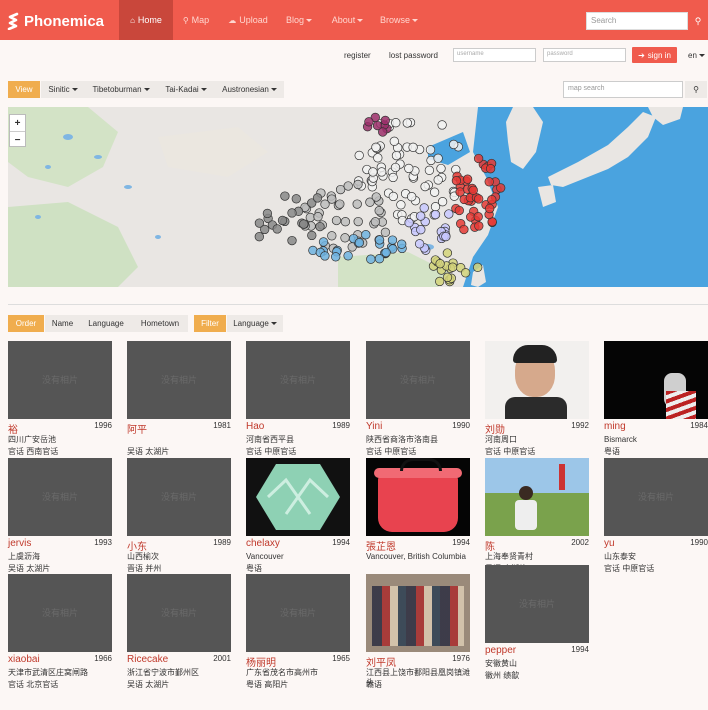  Describe the element at coordinates (186, 89) in the screenshot. I see `family-taikadai-dropdown: Tai-Kadai` at that location.